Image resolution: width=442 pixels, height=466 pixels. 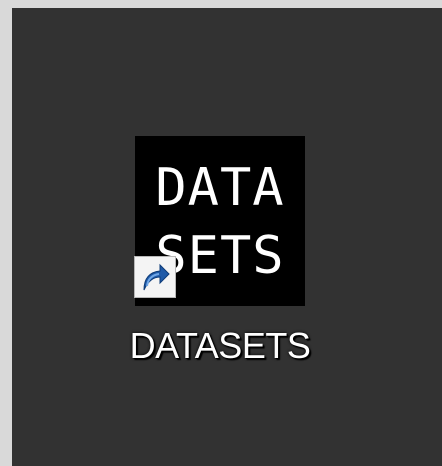 I want to click on shortcut-label: DATASETS, so click(x=220, y=346).